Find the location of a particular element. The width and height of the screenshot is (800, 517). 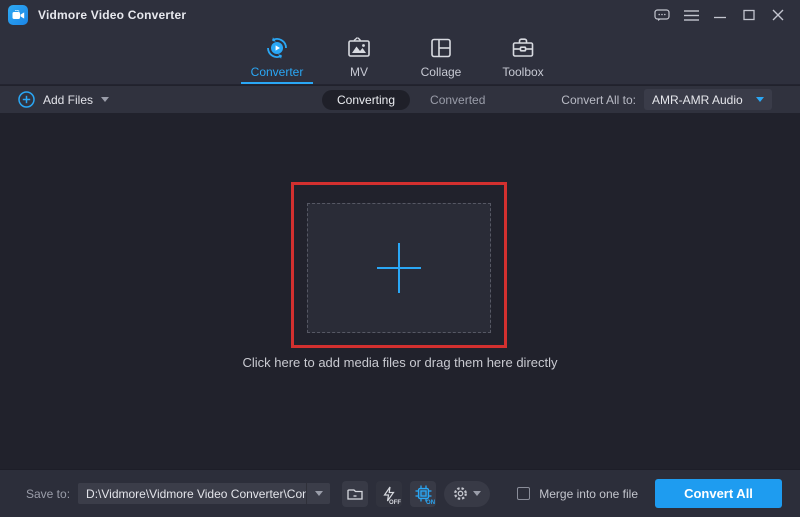

open-folder-button is located at coordinates (355, 493).